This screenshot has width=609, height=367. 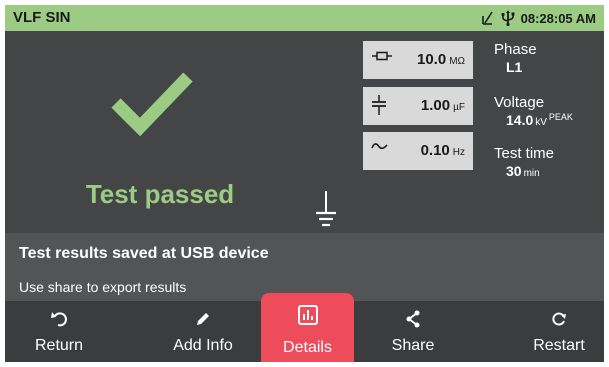 What do you see at coordinates (59, 319) in the screenshot?
I see `undo-arrow-icon` at bounding box center [59, 319].